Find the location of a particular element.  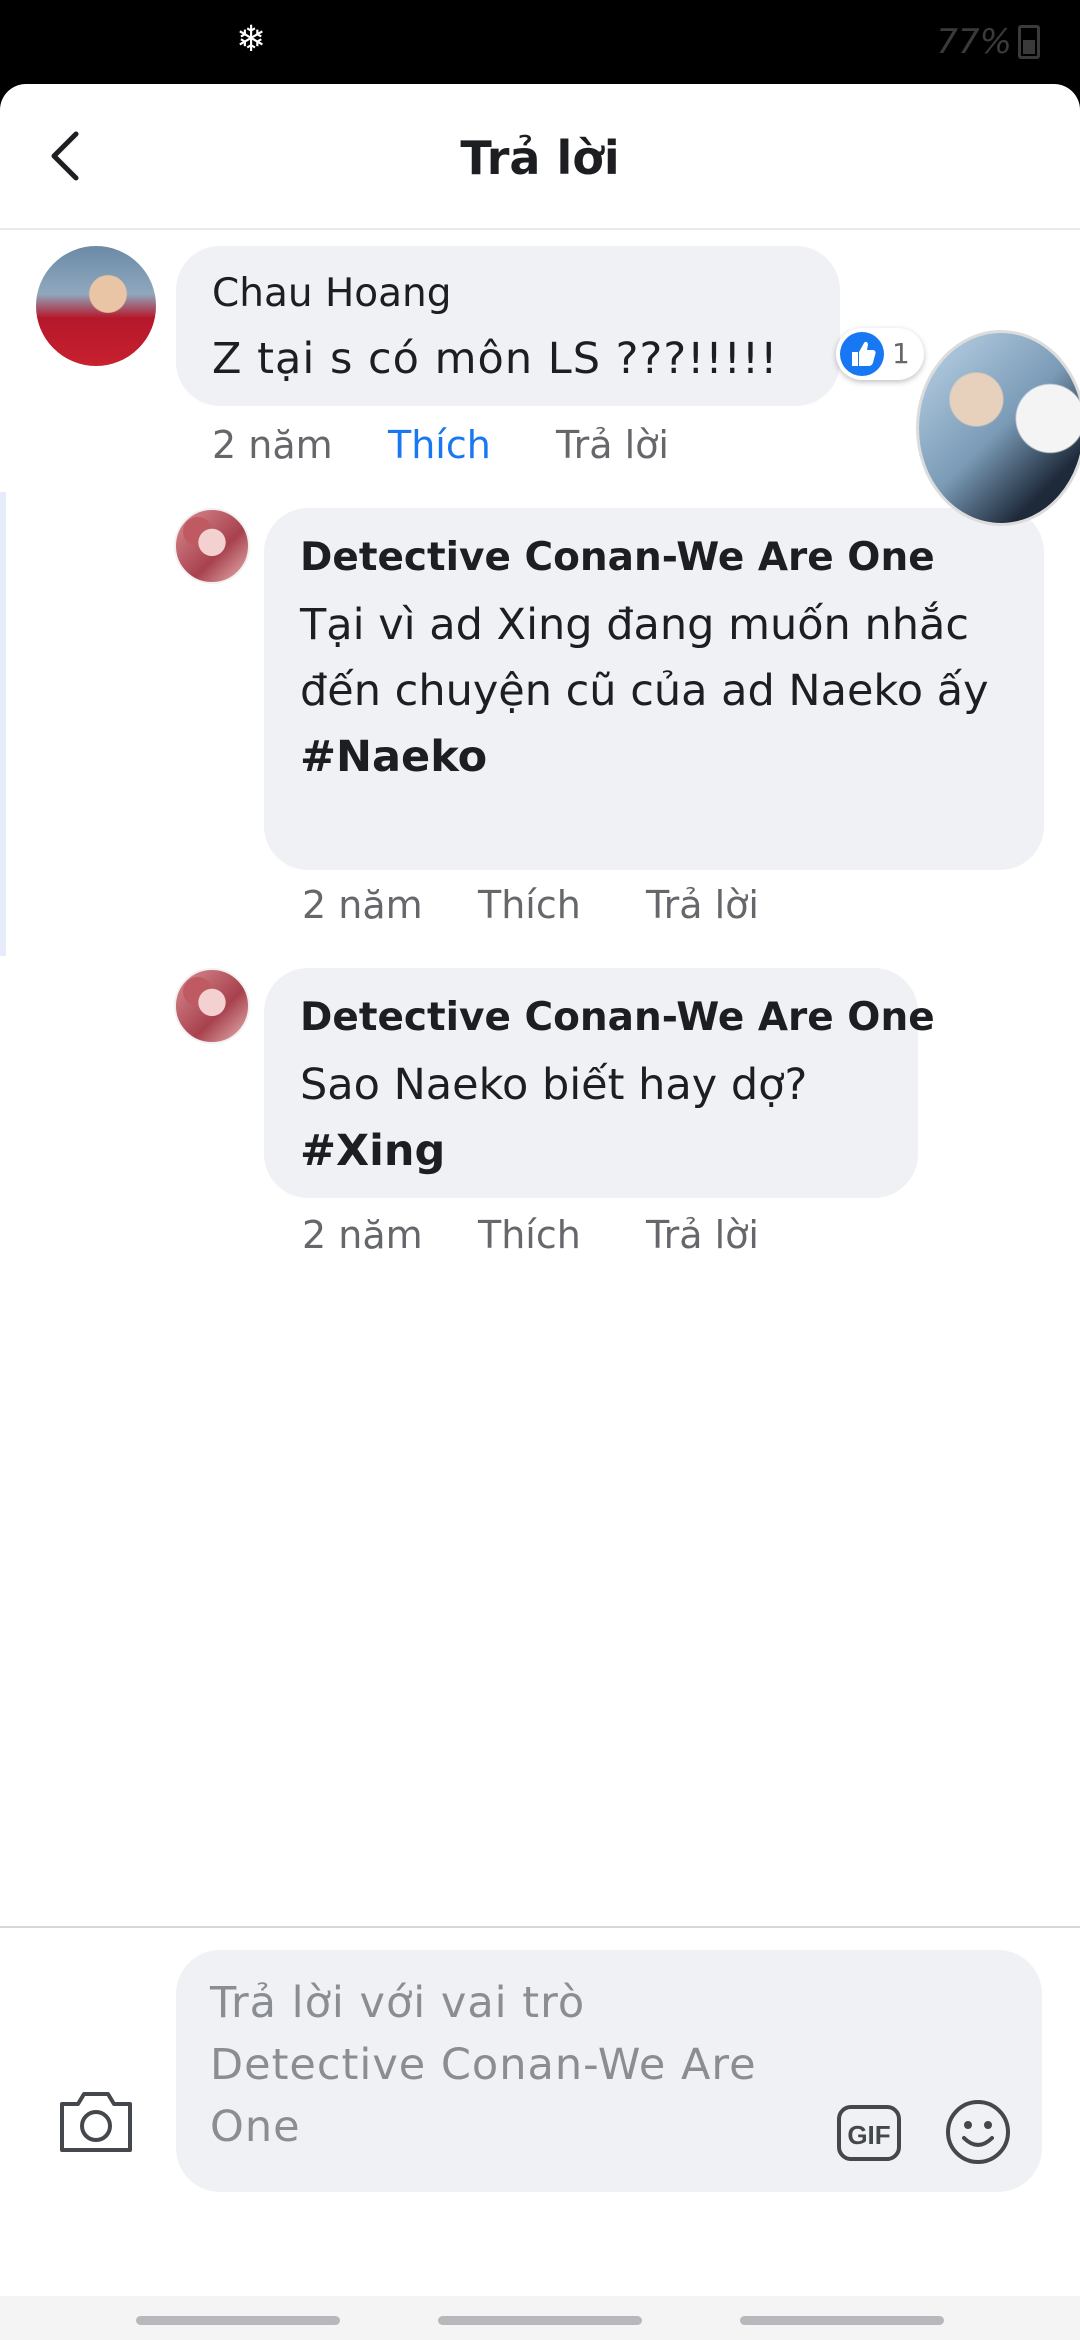

reaction-count: 1 is located at coordinates (901, 353).